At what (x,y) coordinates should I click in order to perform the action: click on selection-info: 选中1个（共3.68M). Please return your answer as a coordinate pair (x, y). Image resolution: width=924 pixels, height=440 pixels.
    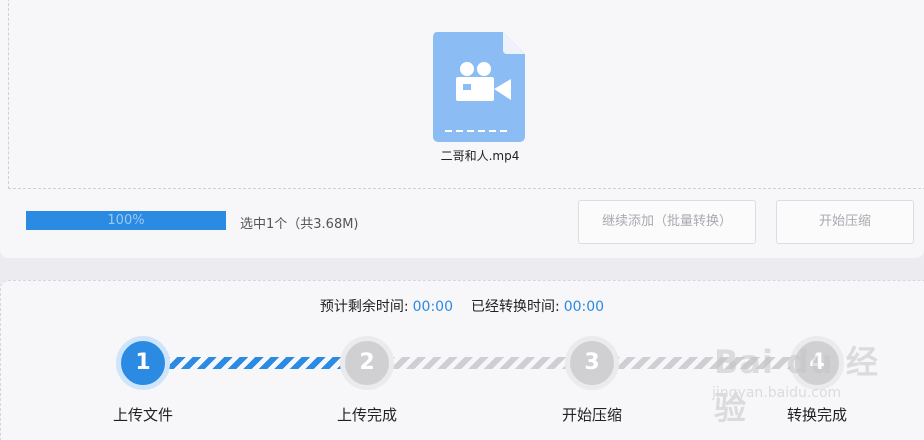
    Looking at the image, I should click on (299, 224).